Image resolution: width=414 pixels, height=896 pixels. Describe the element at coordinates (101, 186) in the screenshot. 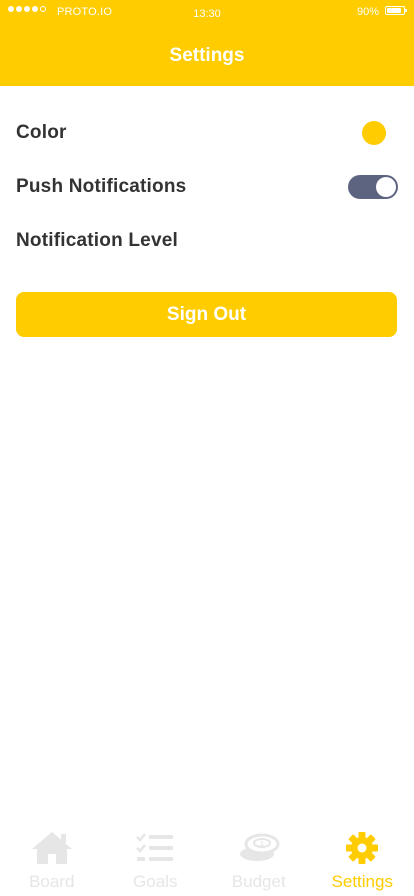

I see `push-notifications-label: Push Notifications` at that location.